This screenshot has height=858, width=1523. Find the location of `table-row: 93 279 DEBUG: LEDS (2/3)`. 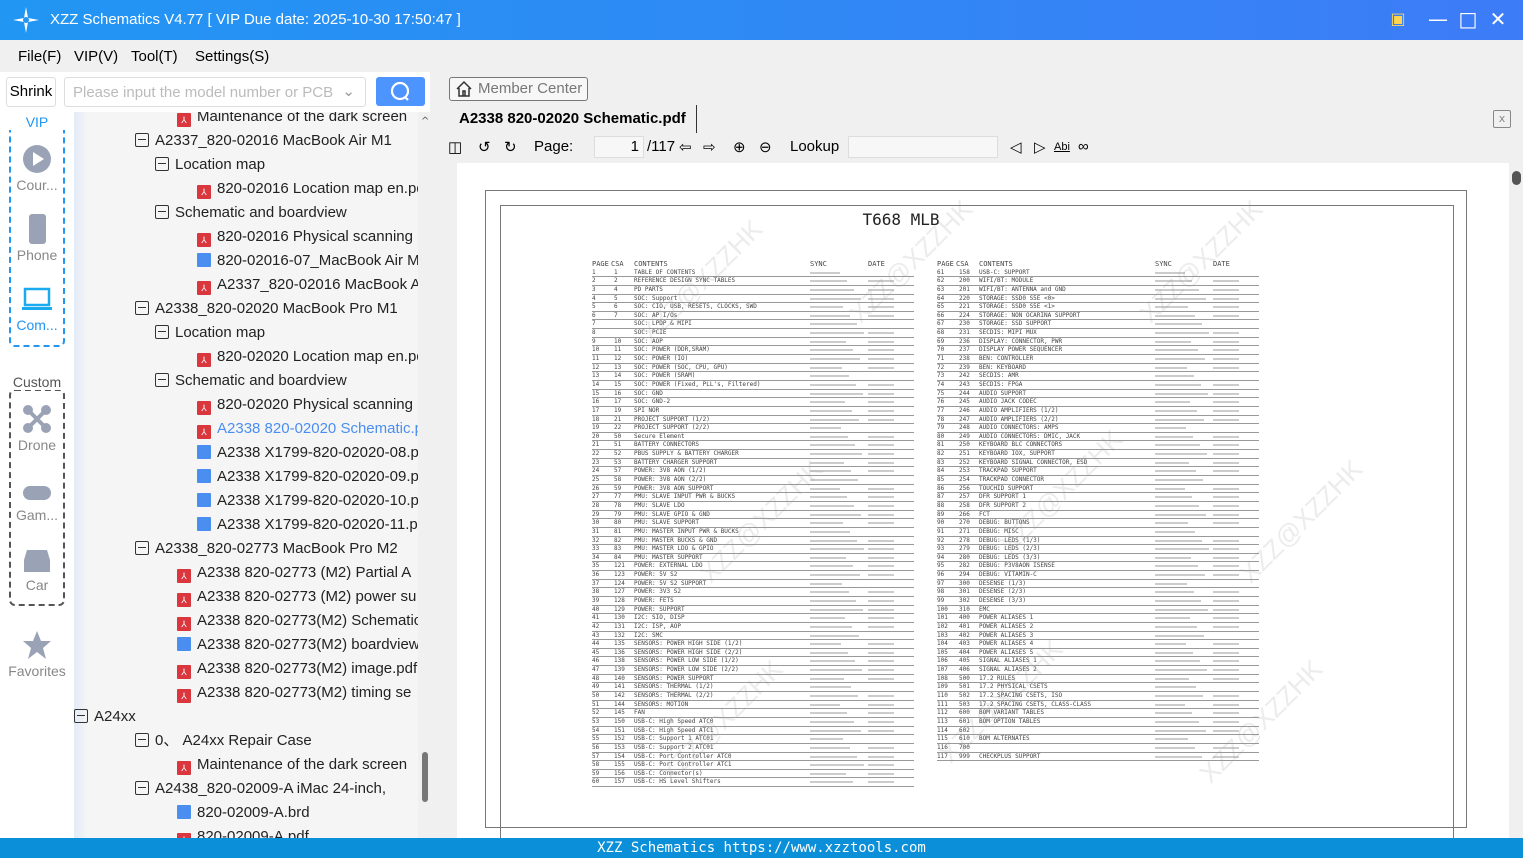

table-row: 93 279 DEBUG: LEDS (2/3) is located at coordinates (1098, 549).